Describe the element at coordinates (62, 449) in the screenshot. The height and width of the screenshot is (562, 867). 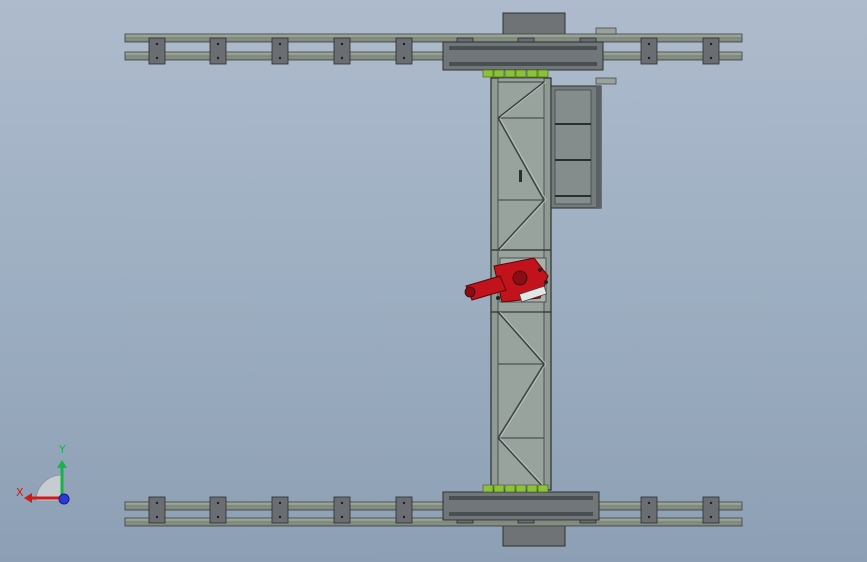
I see `y-axis-label: Y` at that location.